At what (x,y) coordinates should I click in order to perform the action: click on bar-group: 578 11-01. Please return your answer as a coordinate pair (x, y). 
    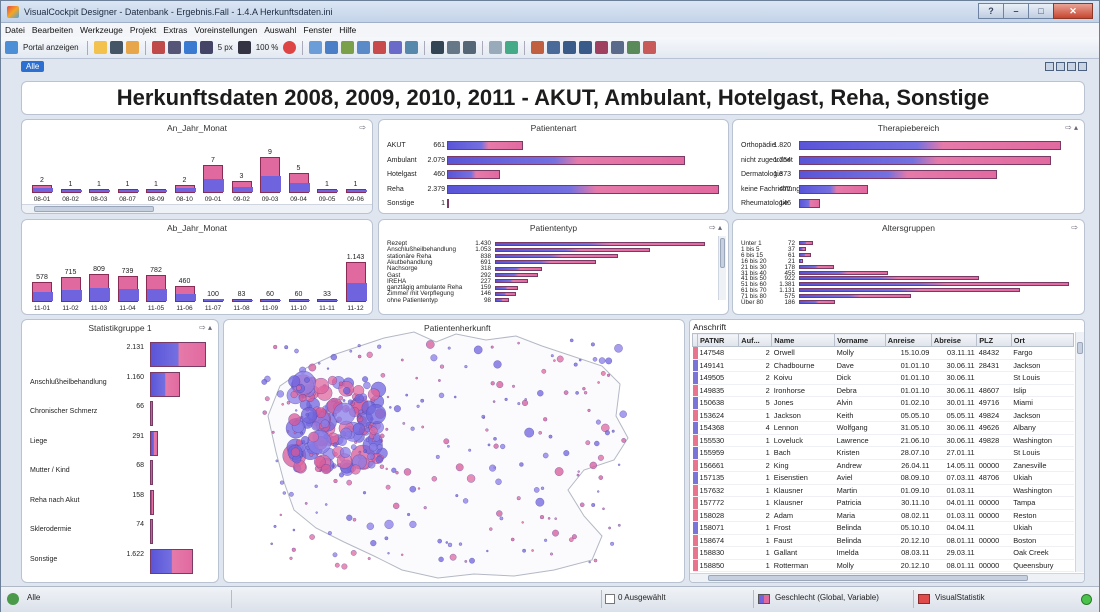
    Looking at the image, I should click on (42, 282).